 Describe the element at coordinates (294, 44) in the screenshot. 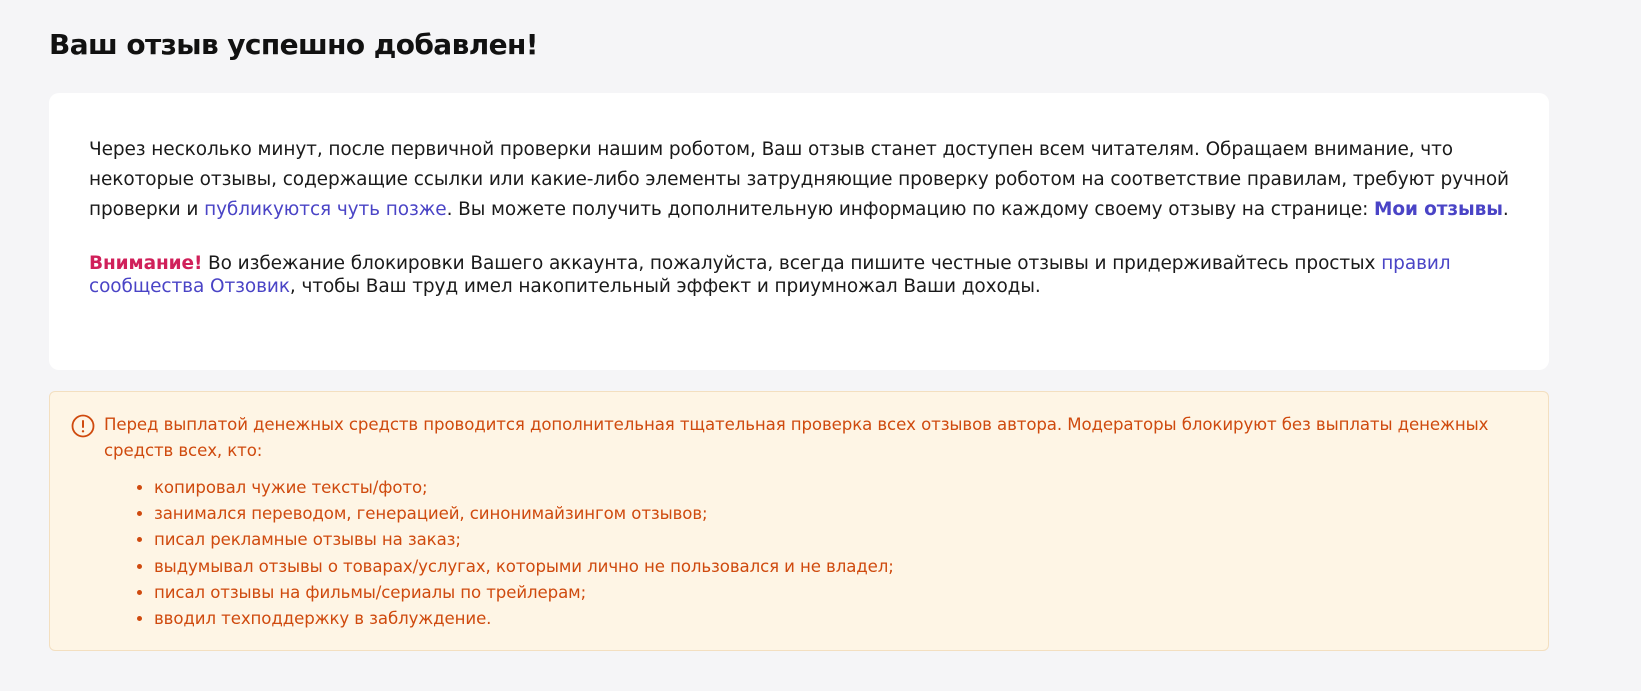

I see `page-title: Ваш отзыв успешно добавлен!` at that location.